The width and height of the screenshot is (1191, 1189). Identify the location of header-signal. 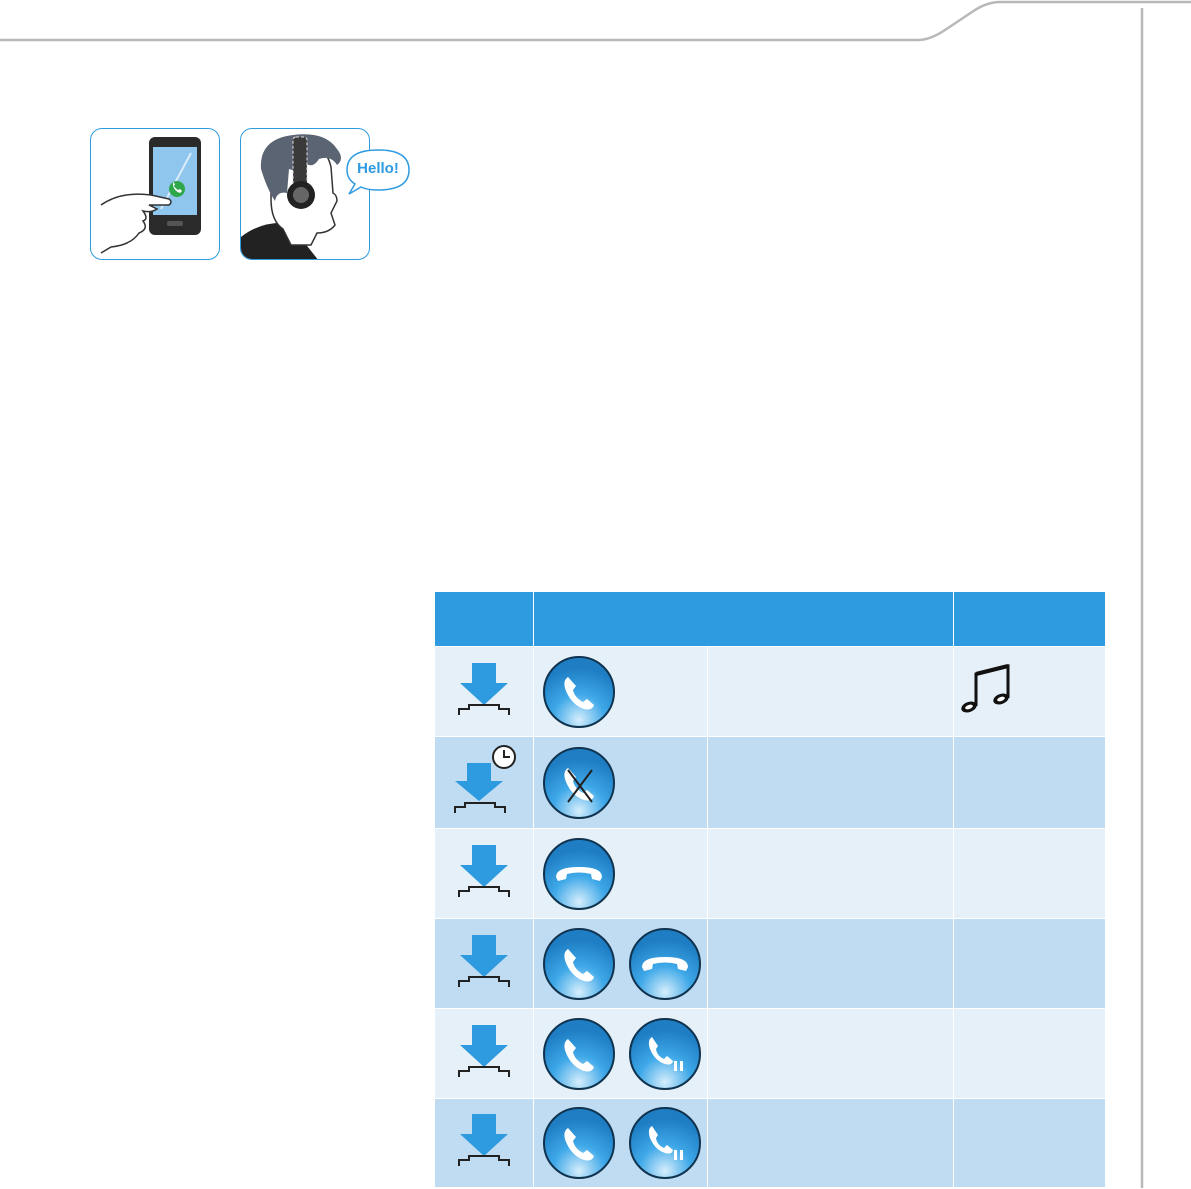
(1029, 619).